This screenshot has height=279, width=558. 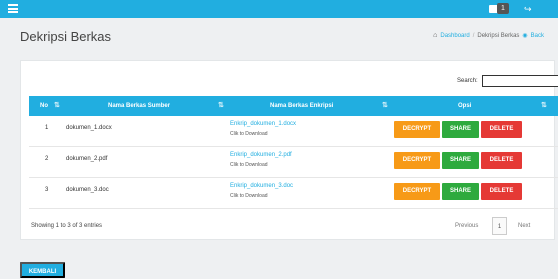 I want to click on table-info: Showing 1 to 3 of 3 entries, so click(x=67, y=226).